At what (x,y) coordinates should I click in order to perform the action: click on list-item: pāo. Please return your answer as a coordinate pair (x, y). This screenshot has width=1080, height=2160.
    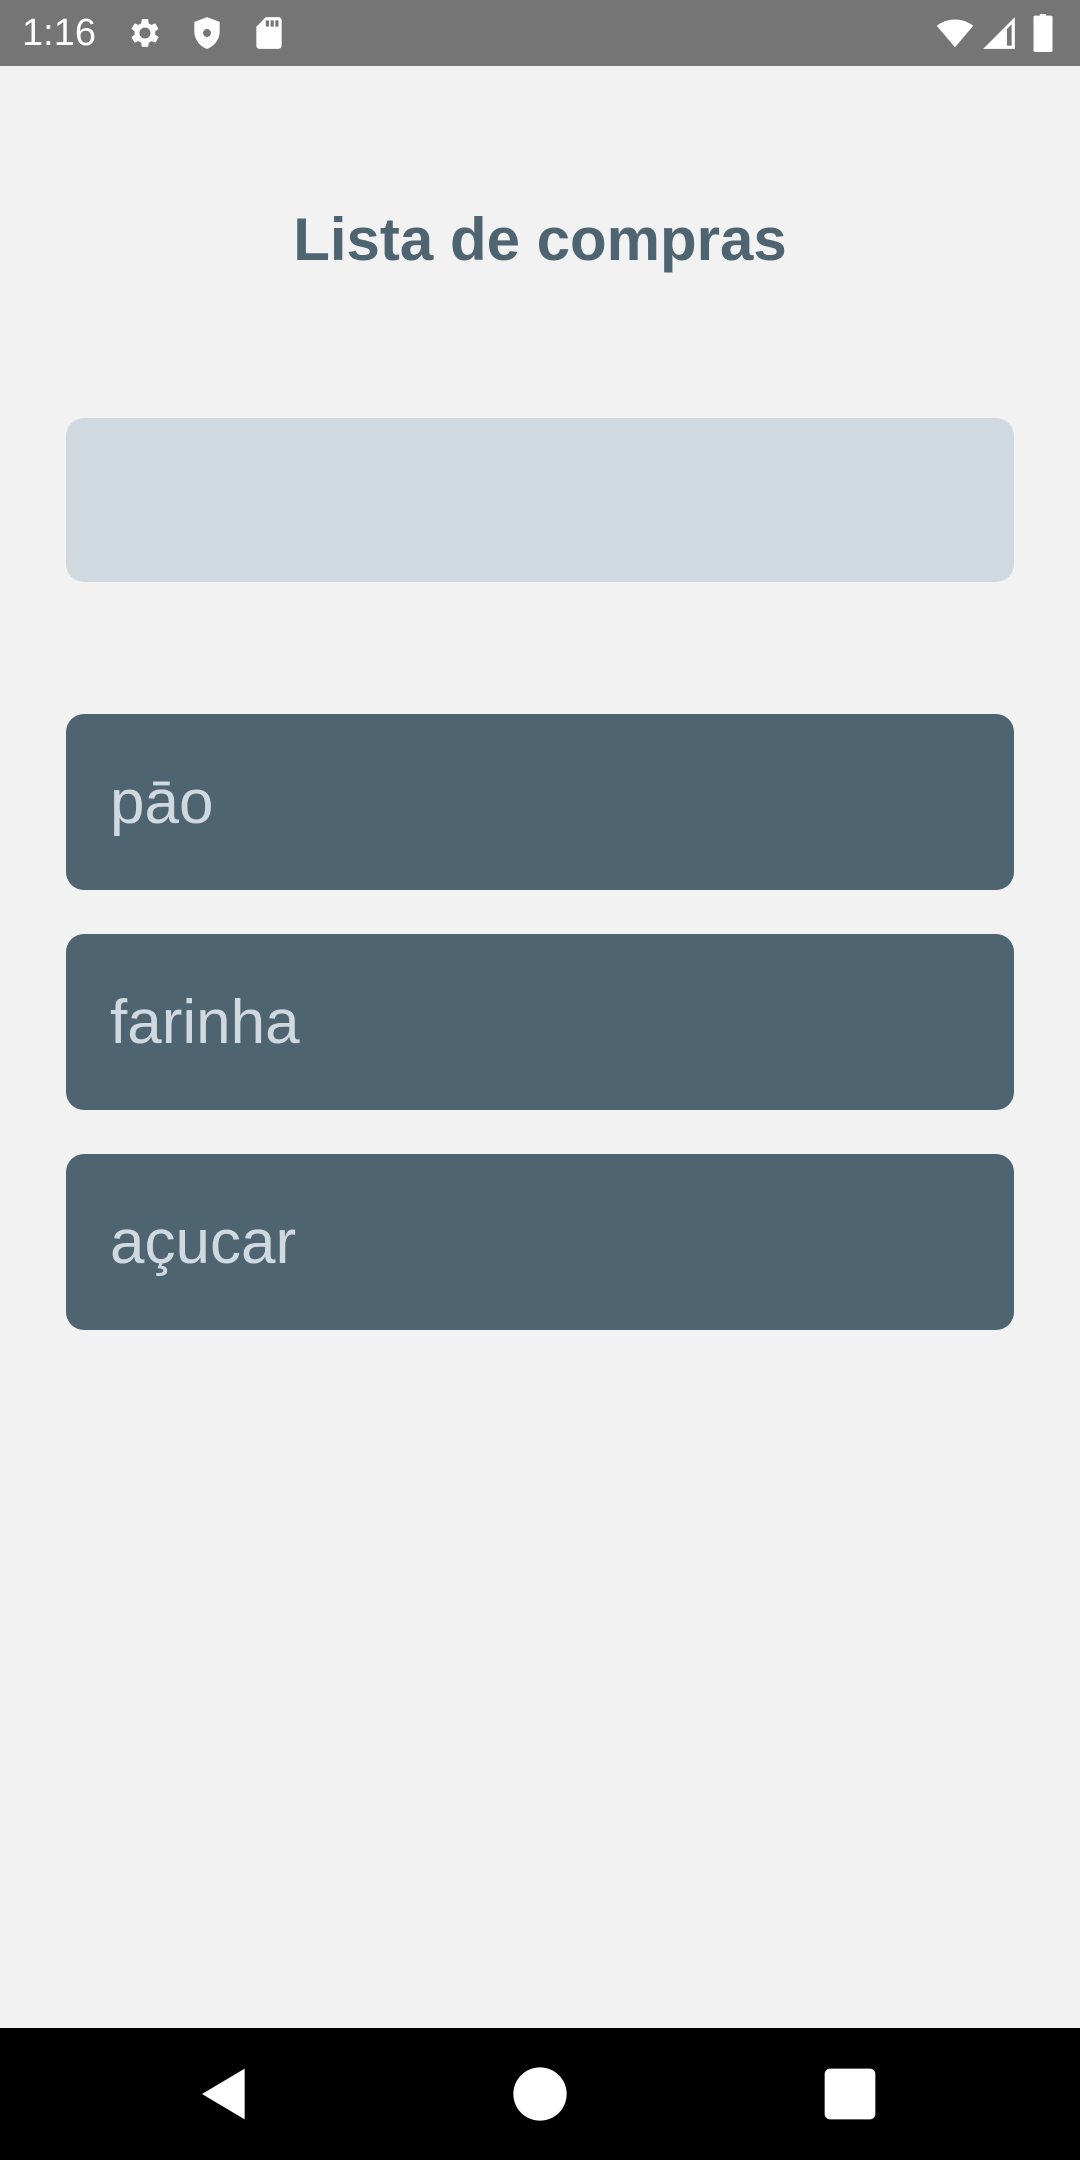
    Looking at the image, I should click on (540, 802).